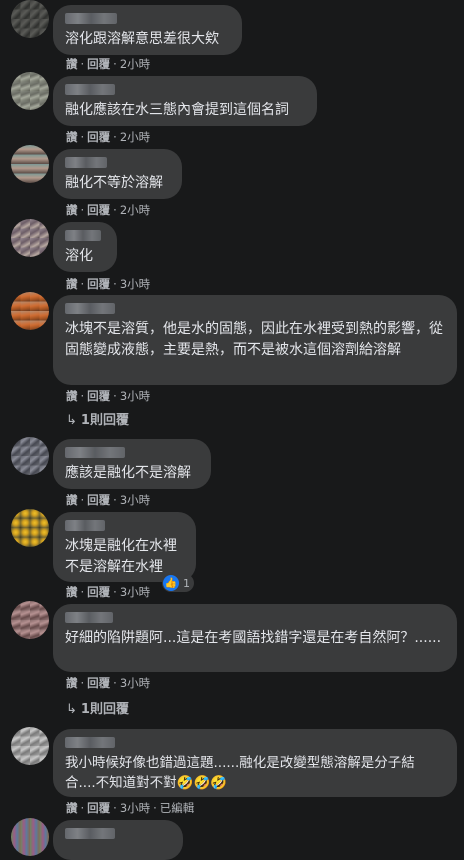  Describe the element at coordinates (118, 840) in the screenshot. I see `comment-bubble` at that location.